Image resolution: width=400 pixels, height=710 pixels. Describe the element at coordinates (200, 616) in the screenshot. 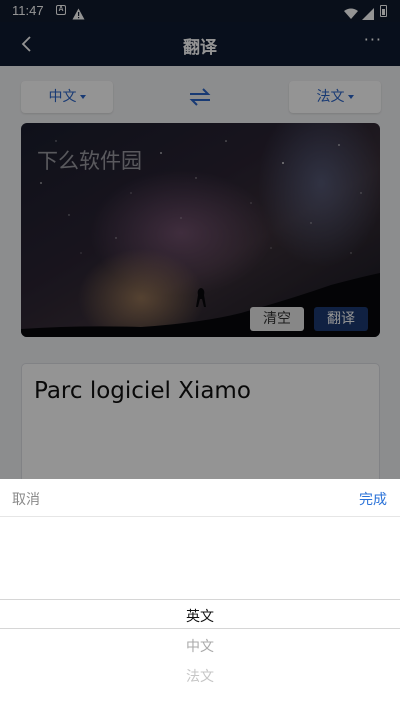

I see `picker-option-selected: 英文` at that location.